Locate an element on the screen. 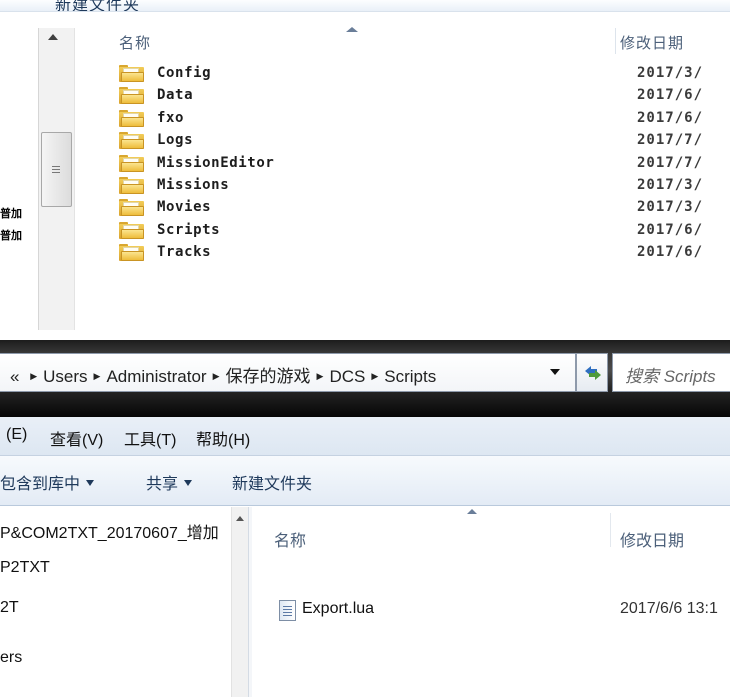 The width and height of the screenshot is (730, 697). nav-item-2: P2TXT is located at coordinates (25, 568).